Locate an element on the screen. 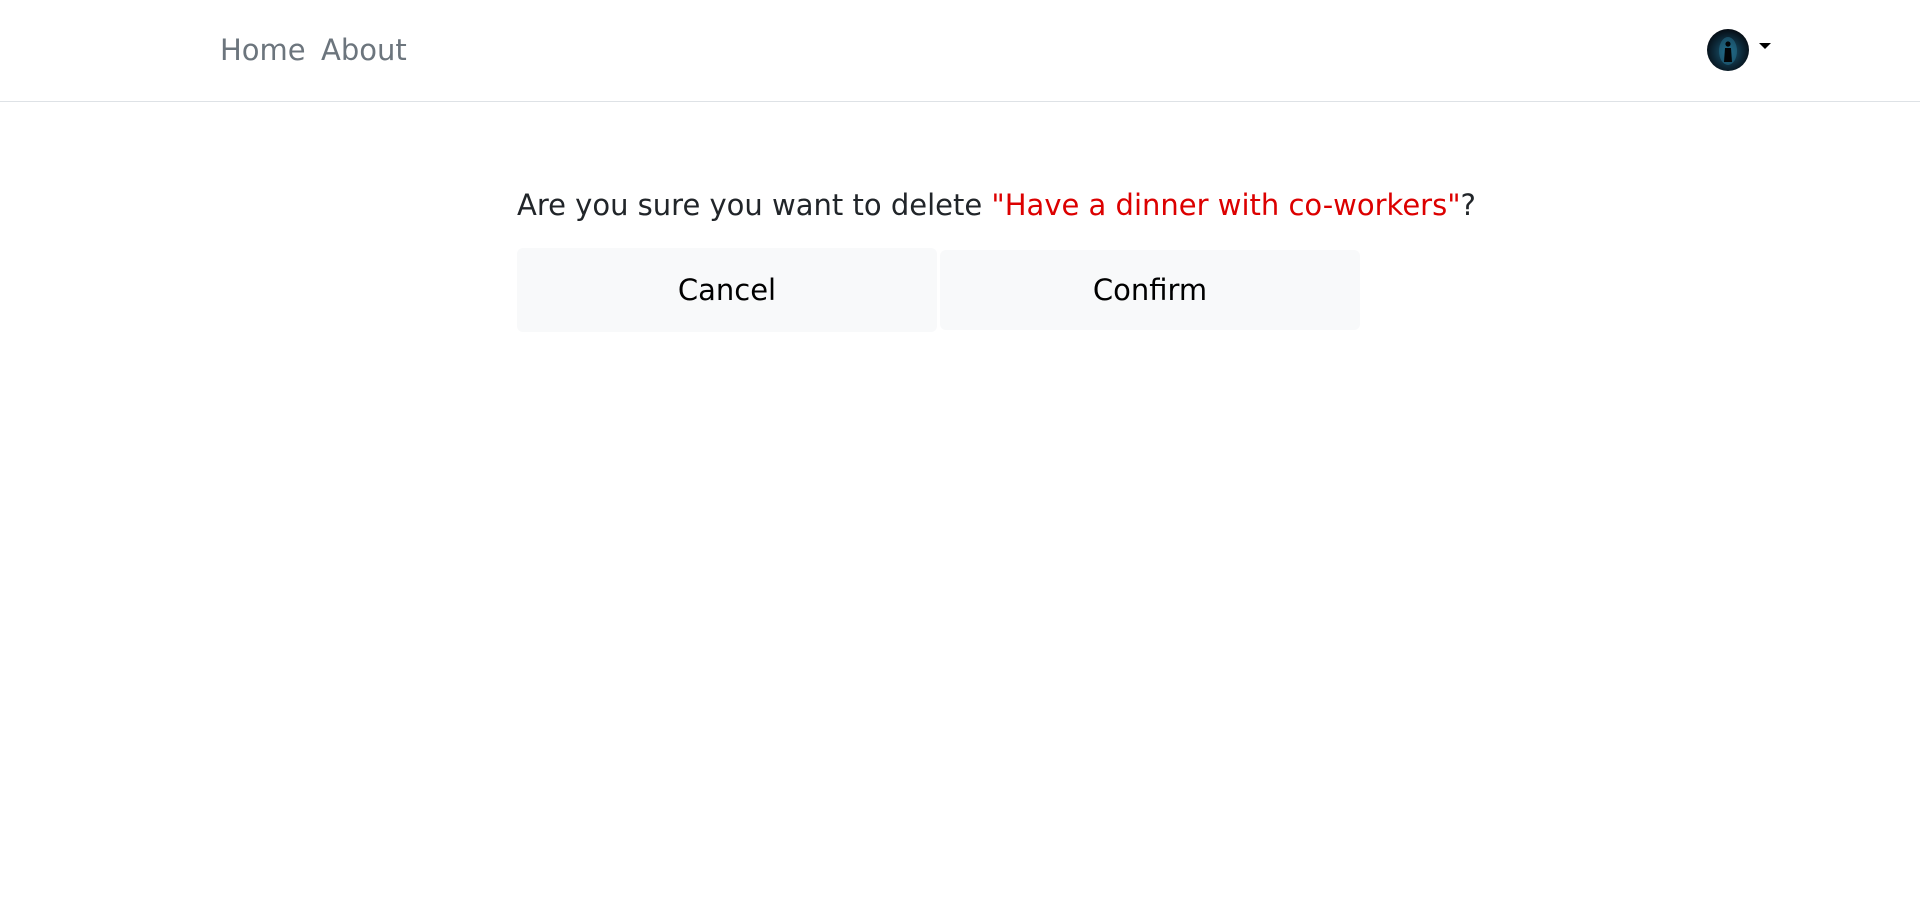 This screenshot has width=1920, height=921. nav-home-link: Home is located at coordinates (263, 50).